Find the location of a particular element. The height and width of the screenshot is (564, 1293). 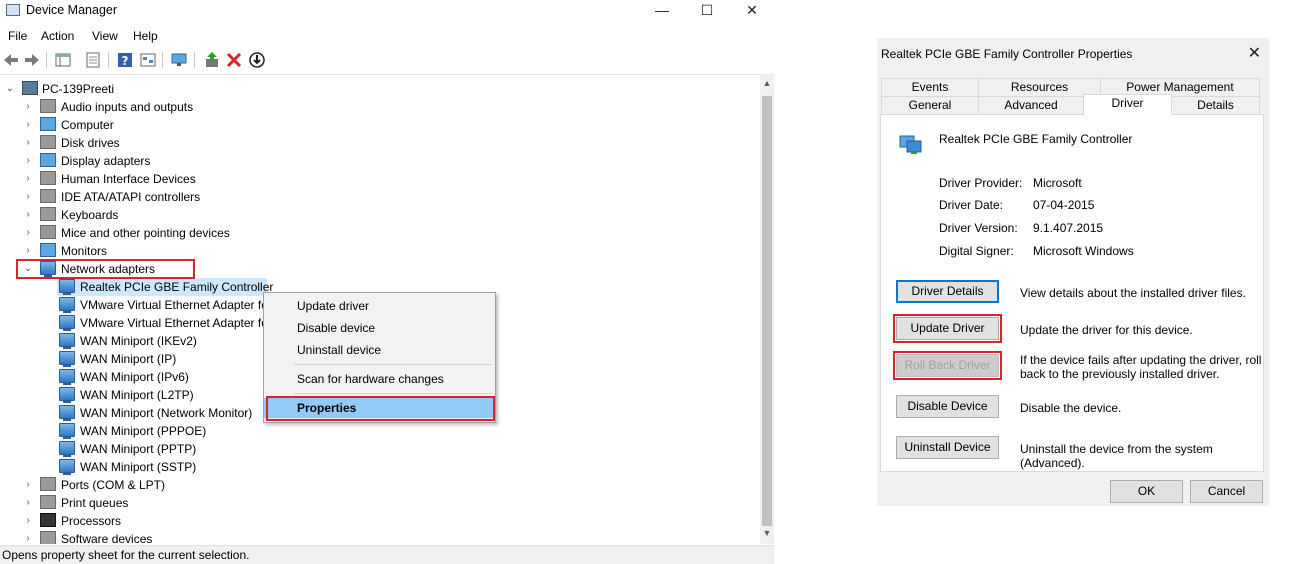

network-adapter-item: WAN Miniport (Network Monitor) is located at coordinates (162, 413).